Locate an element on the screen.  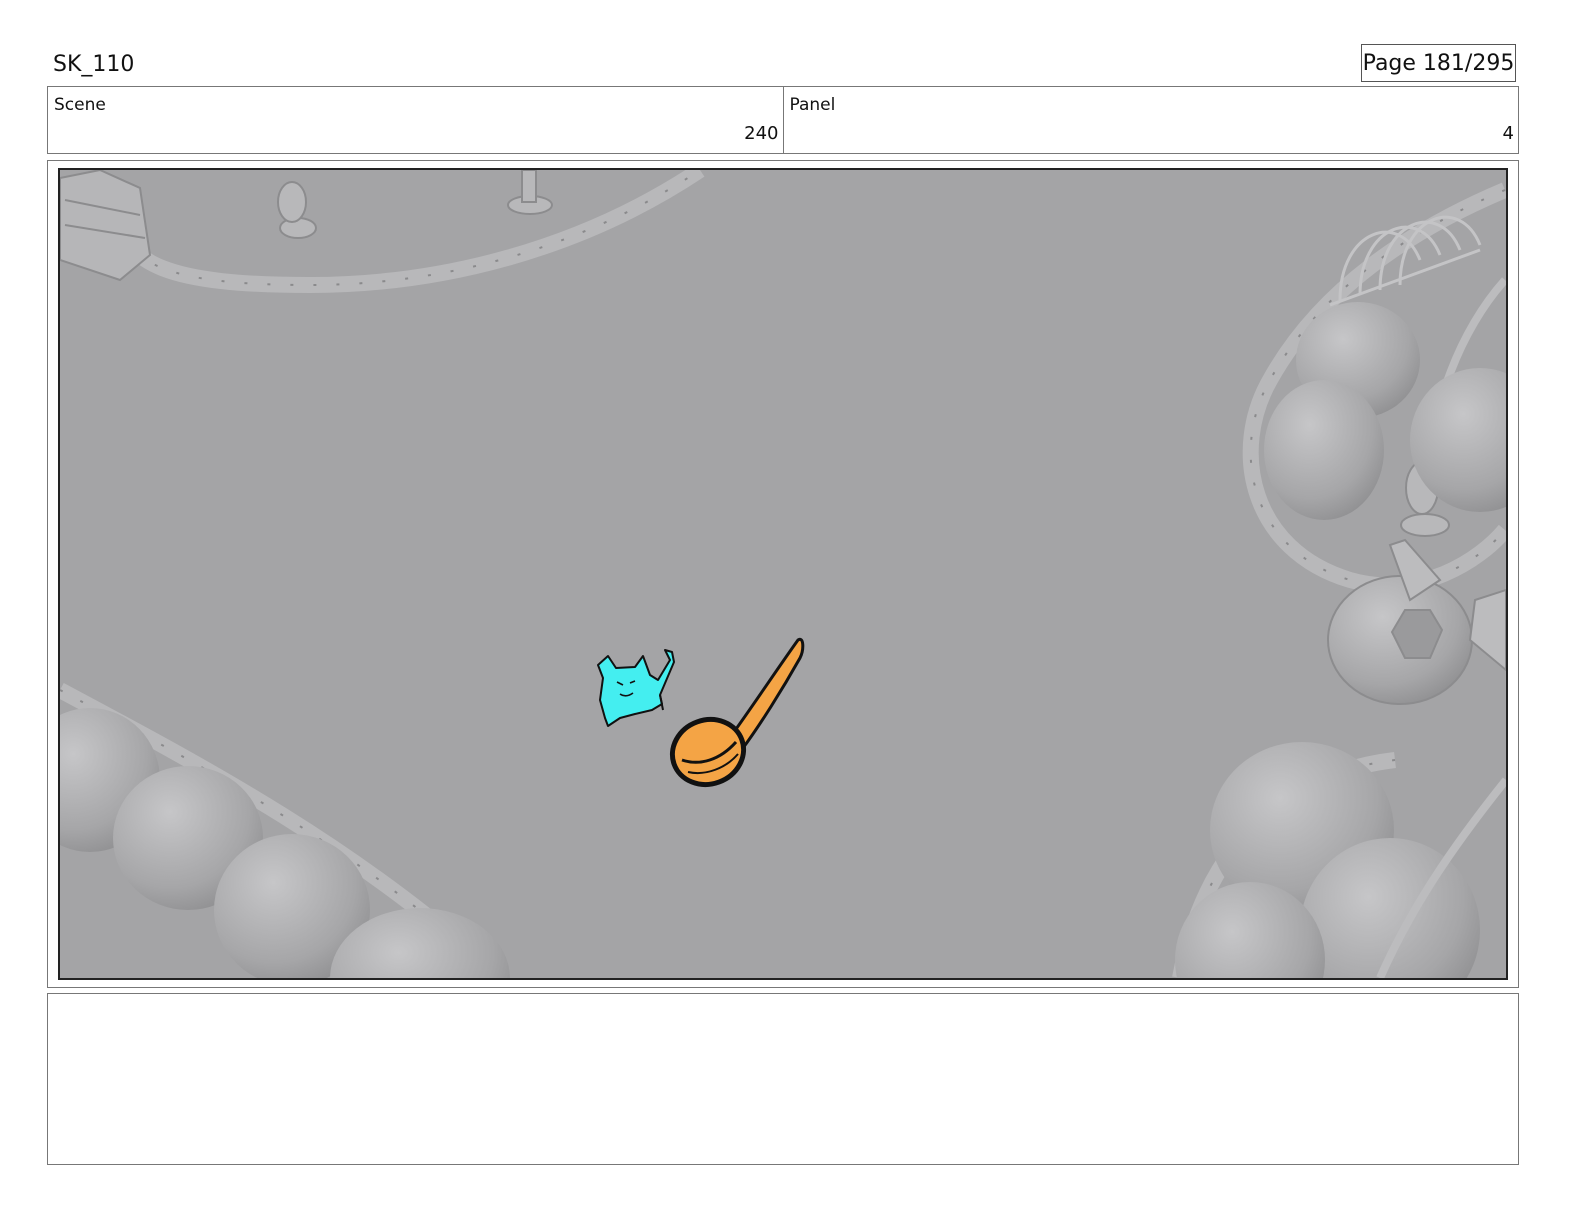
document-title: SK_110 is located at coordinates (94, 64).